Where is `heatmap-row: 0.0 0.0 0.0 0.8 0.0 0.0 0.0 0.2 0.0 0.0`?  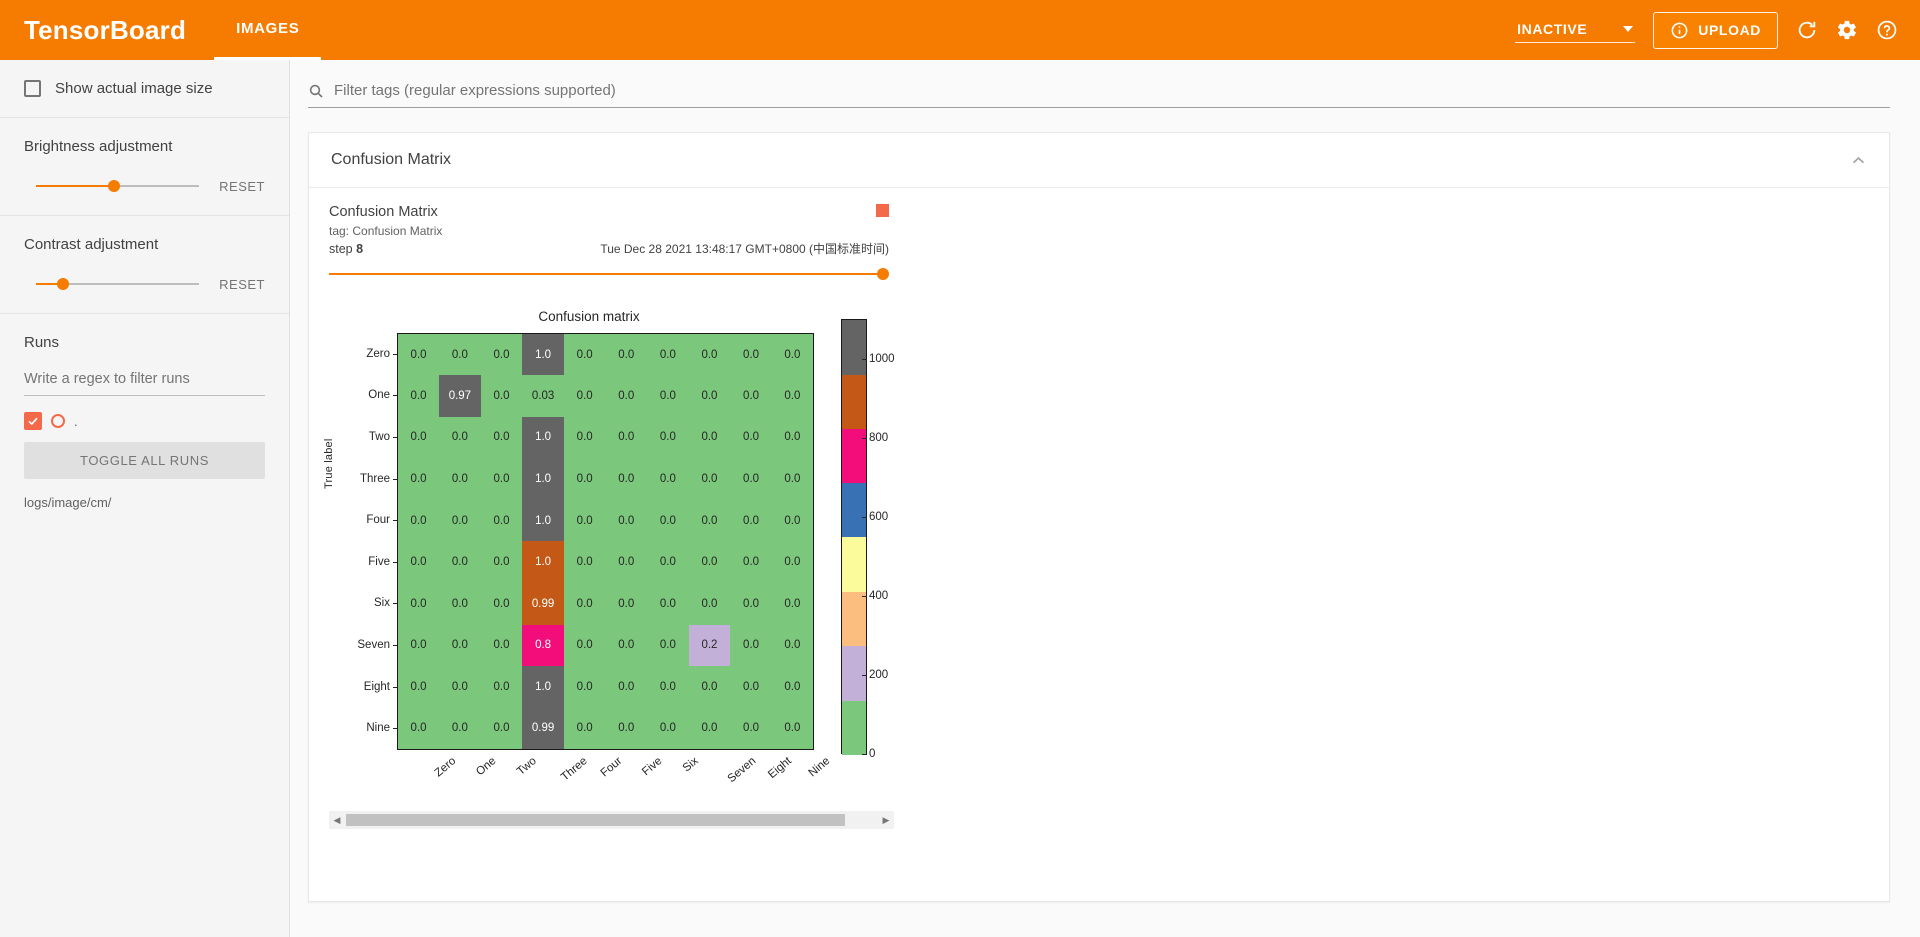
heatmap-row: 0.0 0.0 0.0 0.8 0.0 0.0 0.0 0.2 0.0 0.0 is located at coordinates (605, 645).